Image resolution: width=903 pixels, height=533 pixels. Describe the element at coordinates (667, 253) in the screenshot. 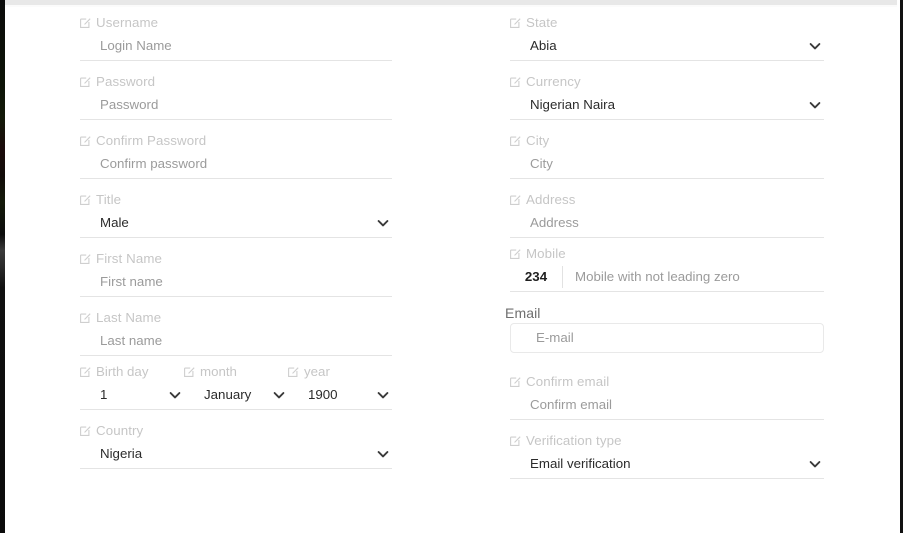

I see `mobile-label: Mobile` at that location.